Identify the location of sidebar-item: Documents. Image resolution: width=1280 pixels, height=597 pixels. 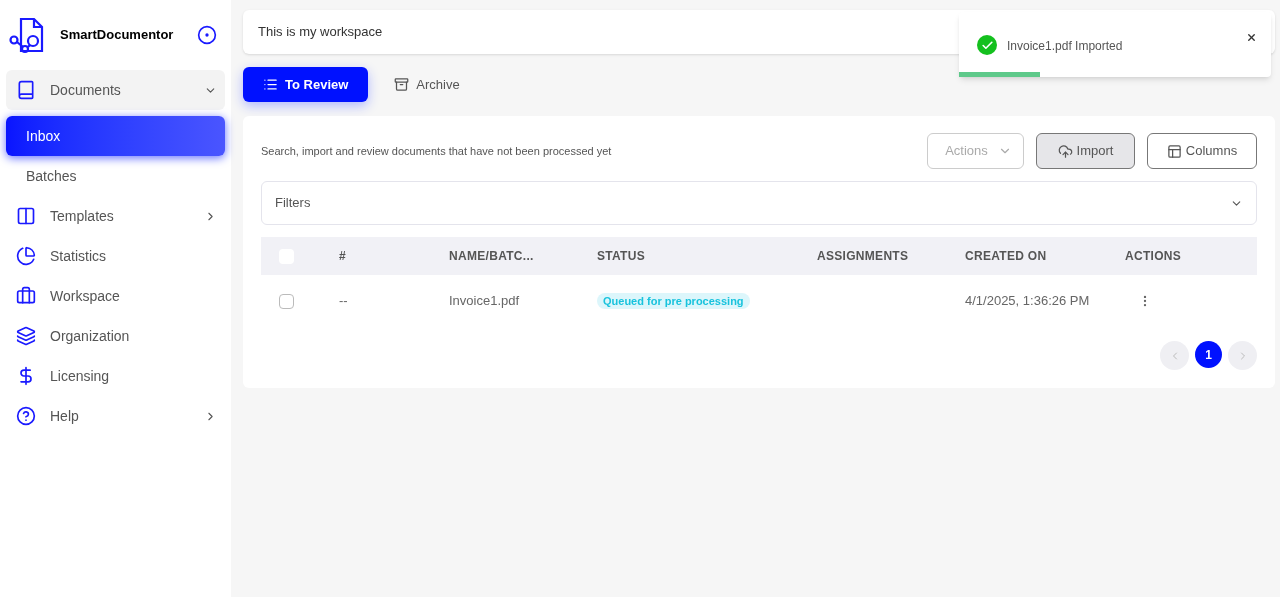
(115, 90).